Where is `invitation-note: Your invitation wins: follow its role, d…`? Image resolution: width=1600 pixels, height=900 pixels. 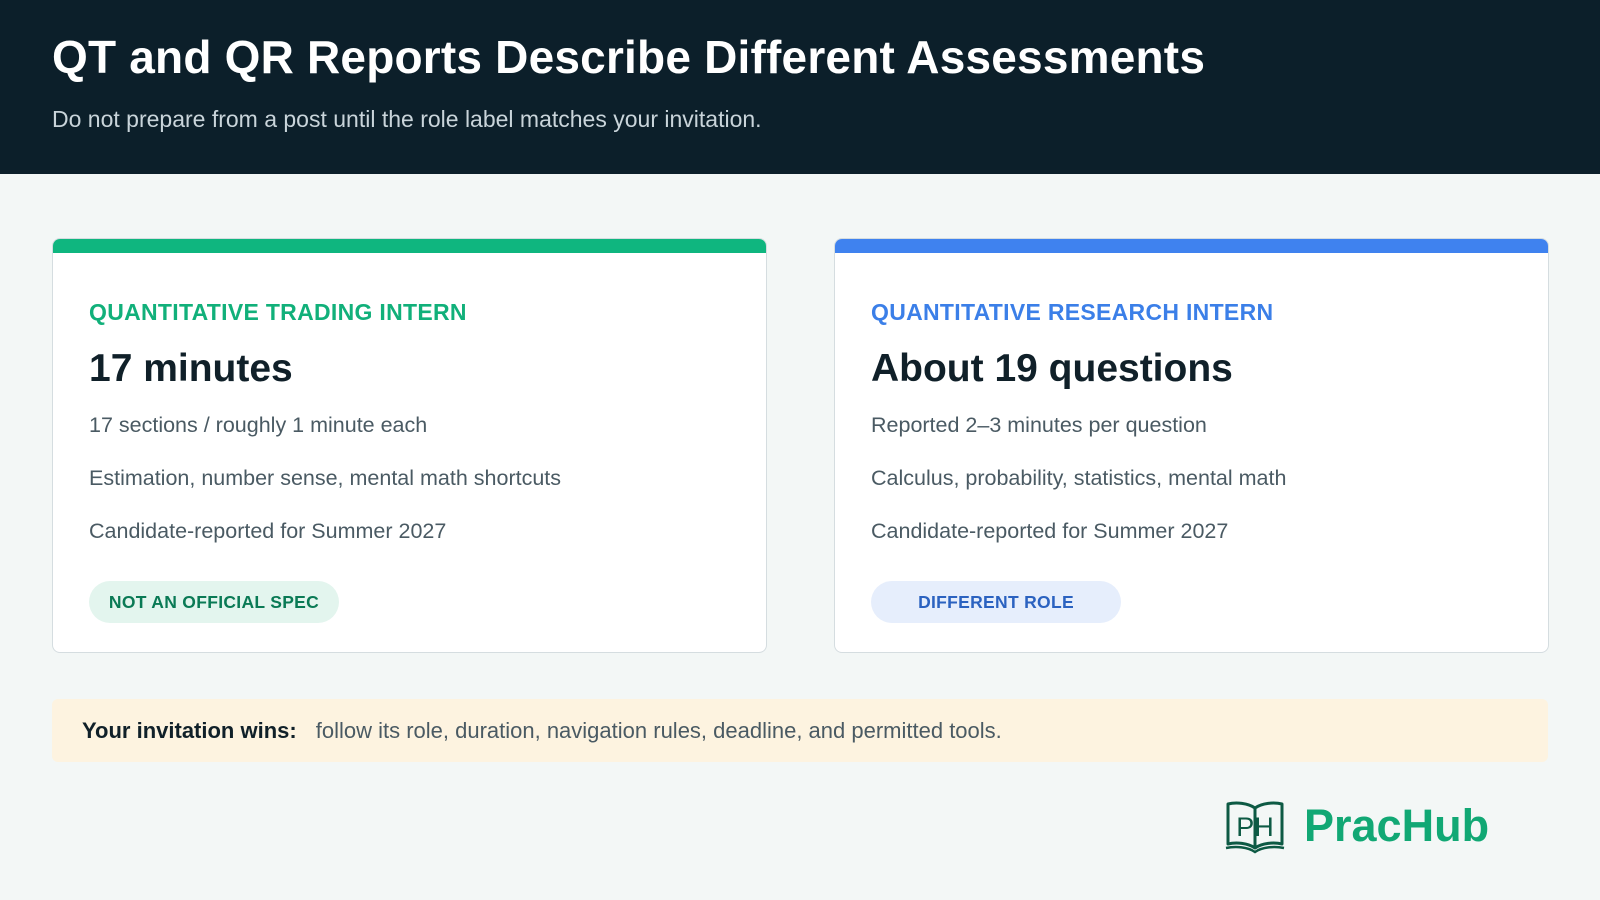
invitation-note: Your invitation wins: follow its role, d… is located at coordinates (800, 730).